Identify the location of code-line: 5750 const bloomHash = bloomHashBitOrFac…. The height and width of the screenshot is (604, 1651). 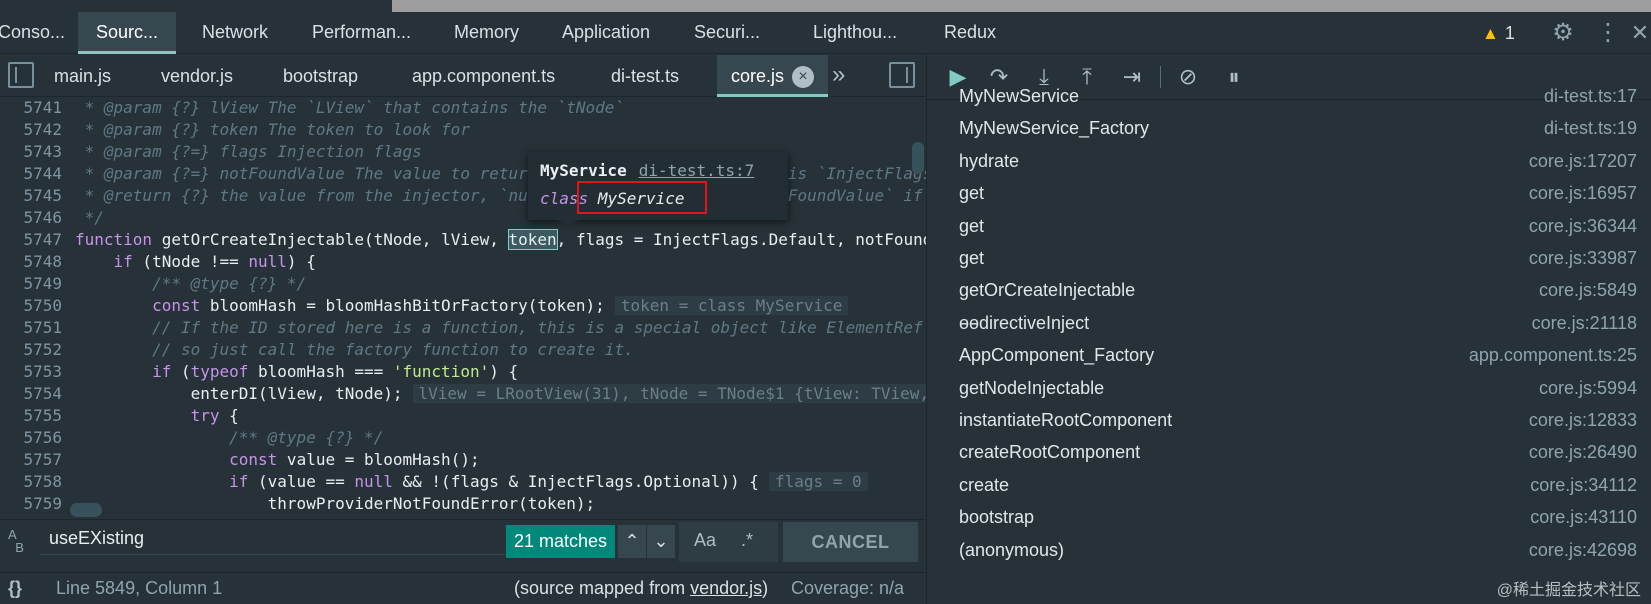
(463, 306).